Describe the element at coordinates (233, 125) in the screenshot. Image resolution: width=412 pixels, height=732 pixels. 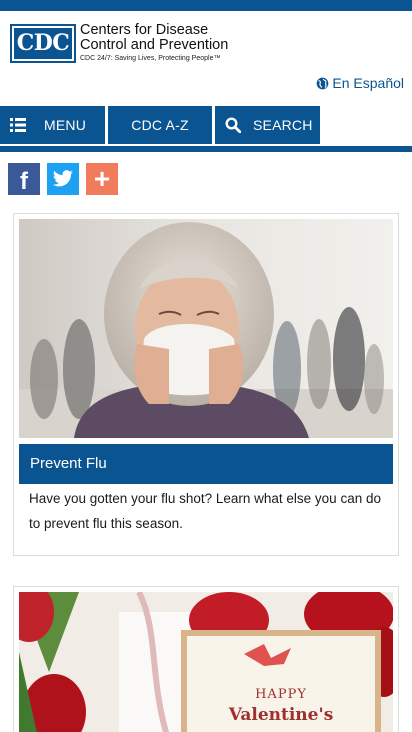
I see `search-icon` at that location.